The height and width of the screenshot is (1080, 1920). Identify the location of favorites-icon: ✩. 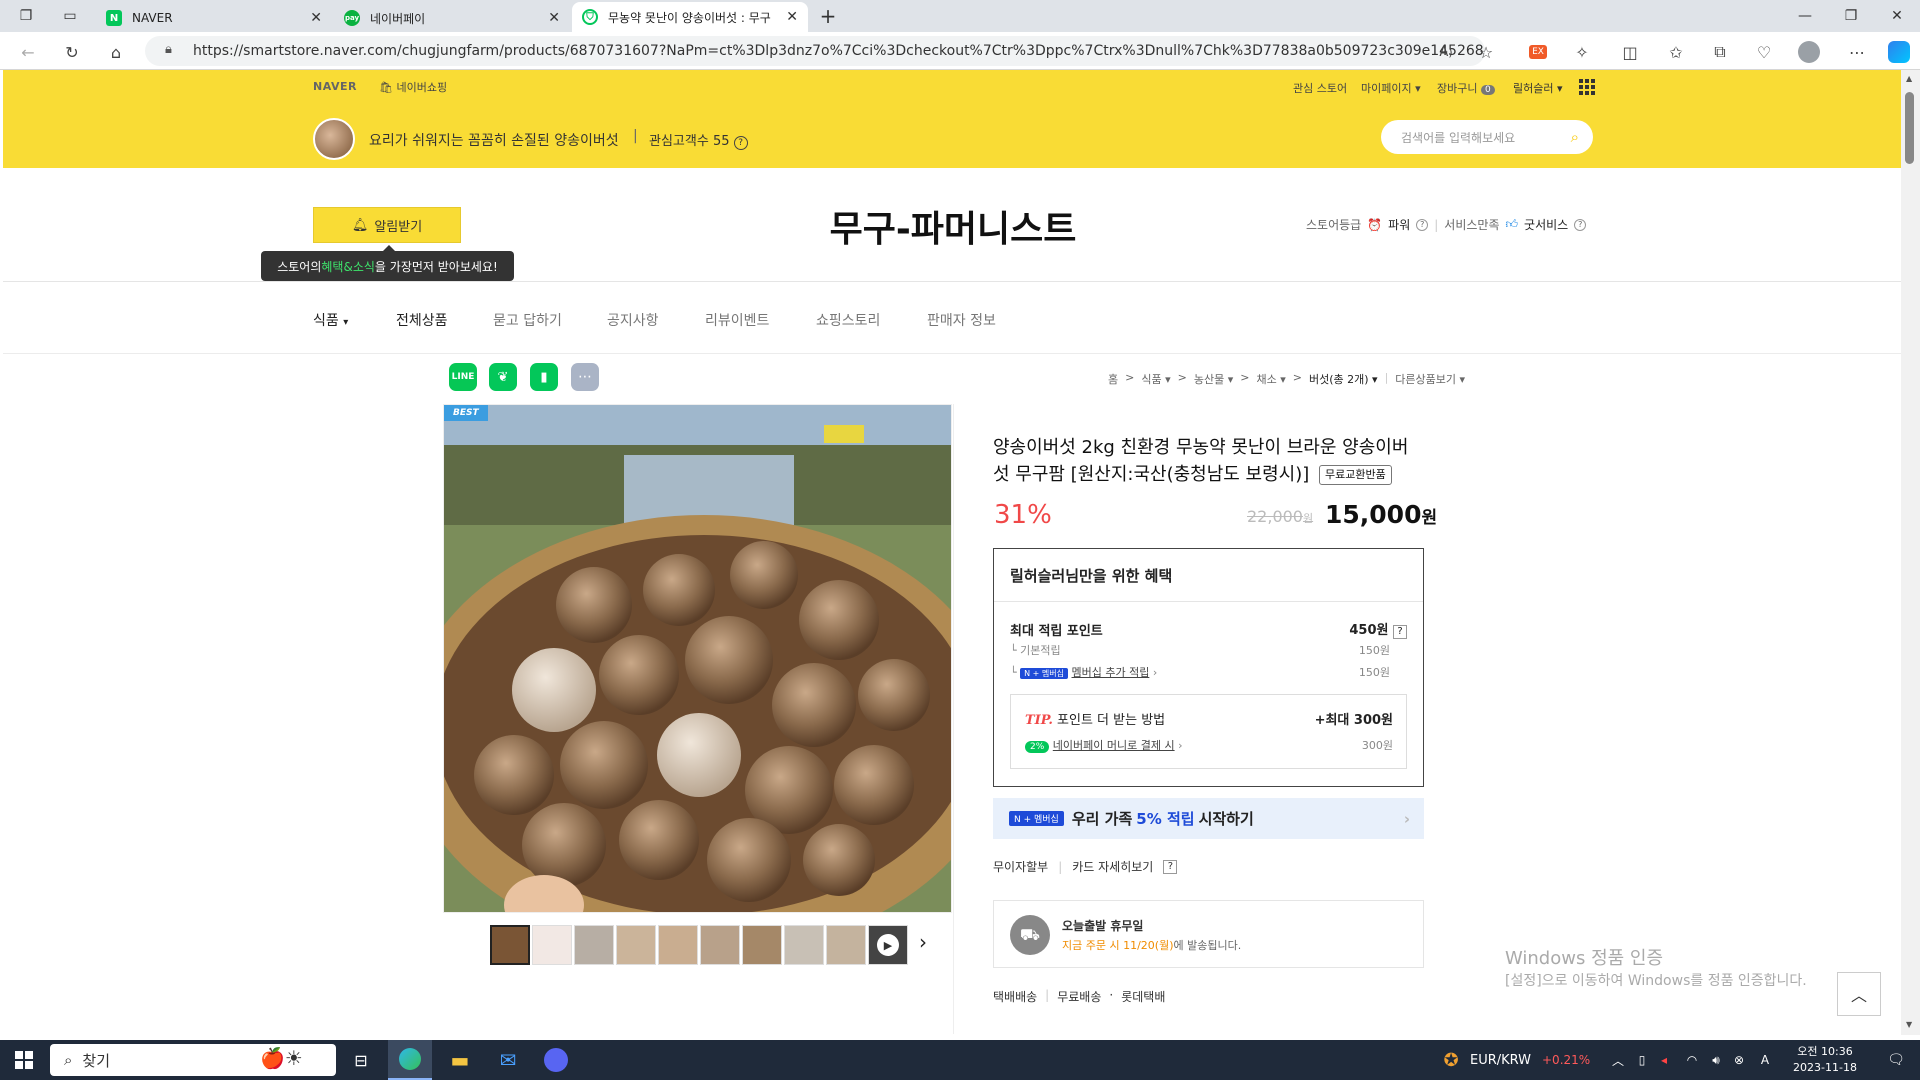
(1676, 52).